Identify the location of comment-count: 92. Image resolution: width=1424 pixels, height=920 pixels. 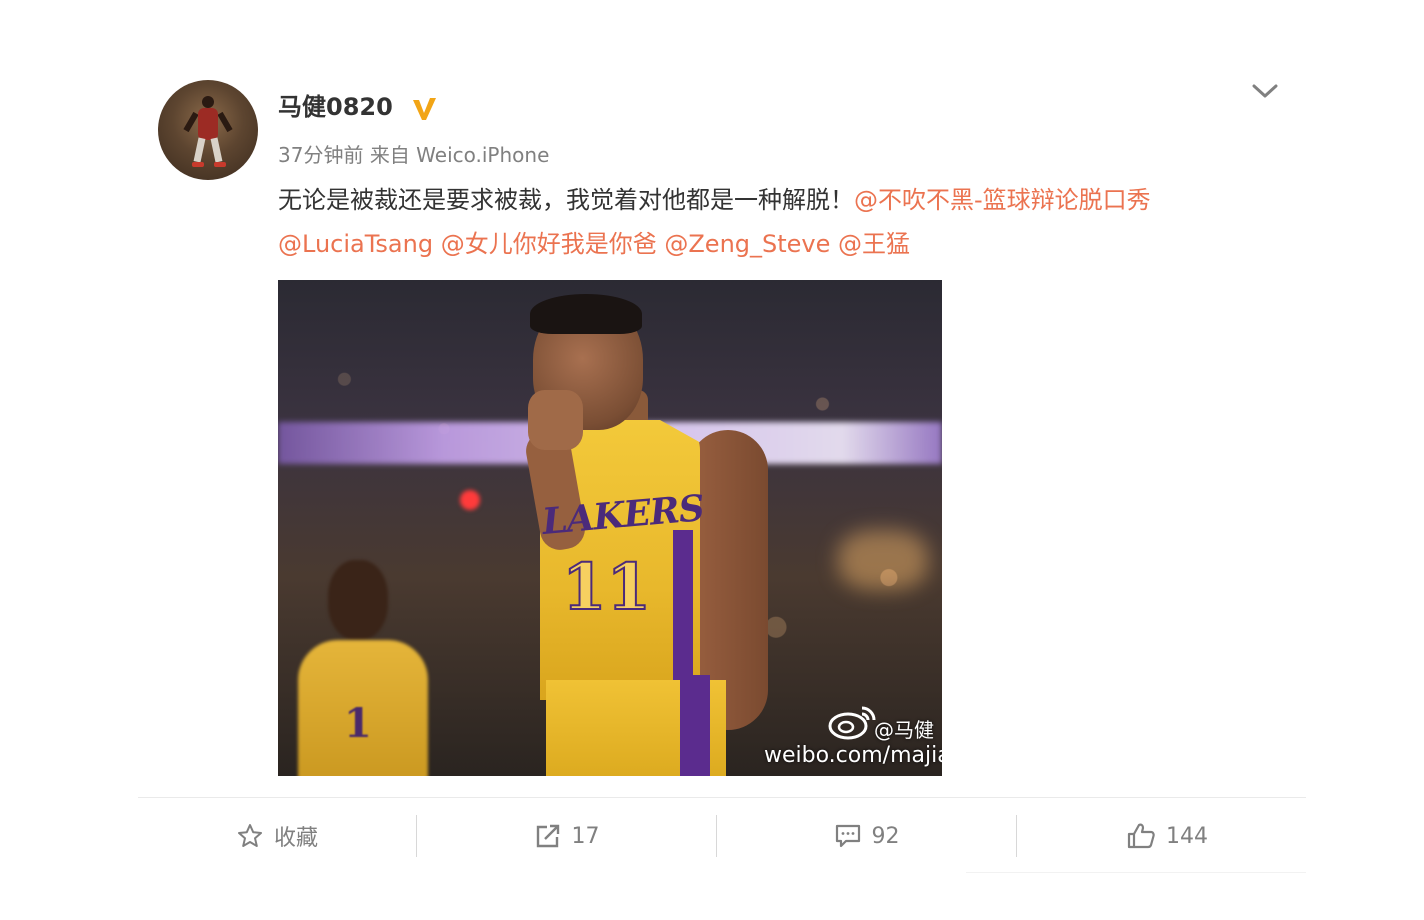
(885, 836).